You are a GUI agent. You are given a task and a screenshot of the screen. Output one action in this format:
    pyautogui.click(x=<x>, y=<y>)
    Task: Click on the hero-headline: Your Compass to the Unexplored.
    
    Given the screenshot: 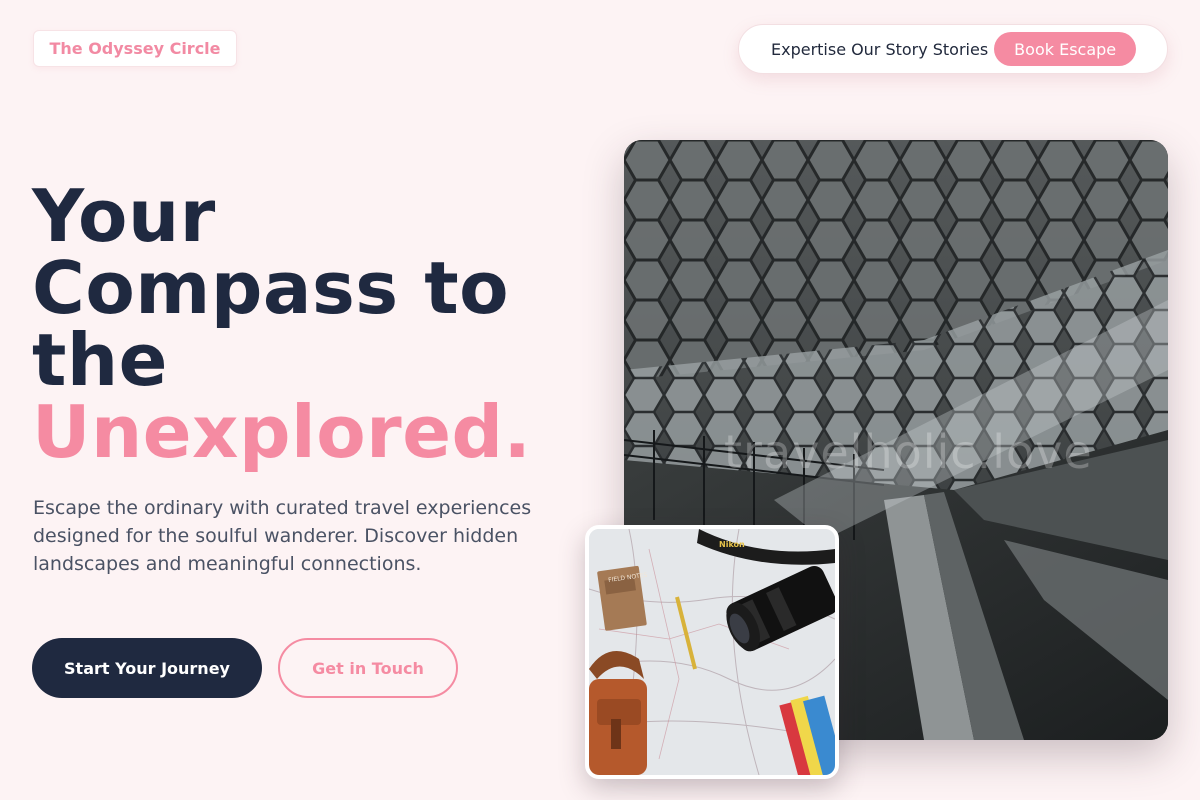 What is the action you would take?
    pyautogui.click(x=281, y=324)
    